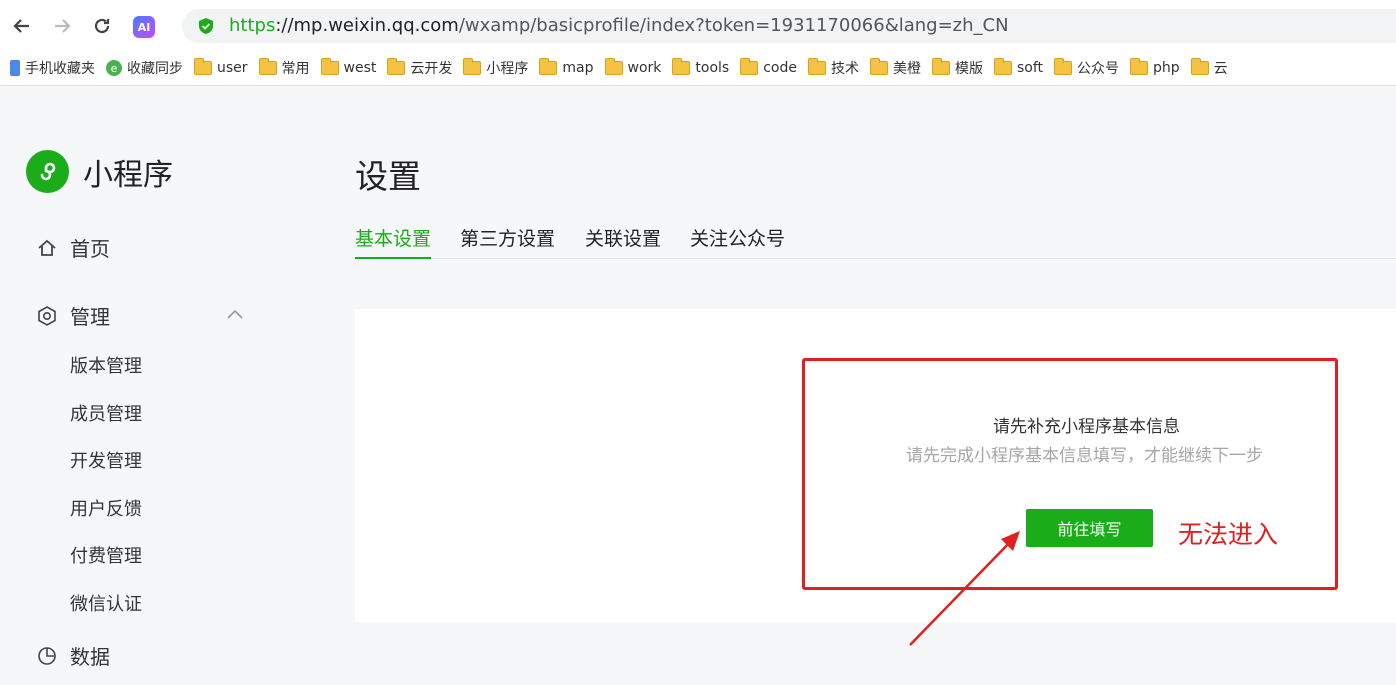 This screenshot has width=1396, height=685. Describe the element at coordinates (1030, 68) in the screenshot. I see `bookmark-label: soft` at that location.